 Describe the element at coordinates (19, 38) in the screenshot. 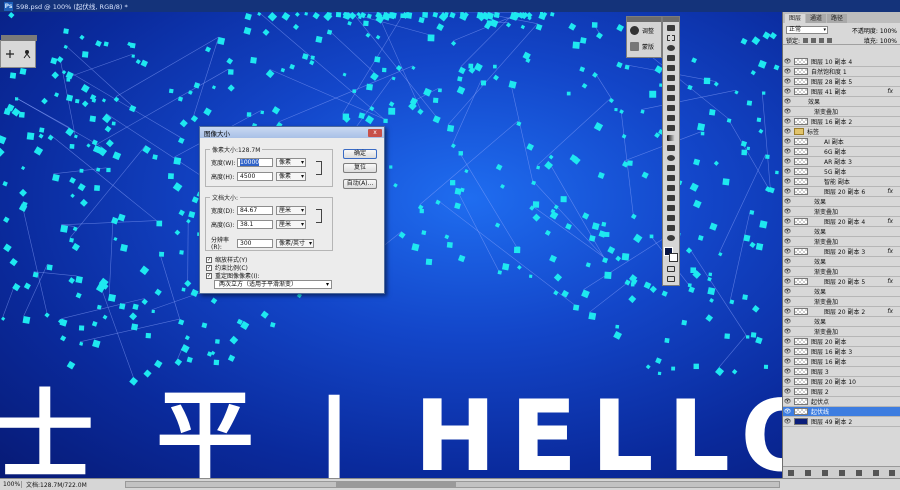

I see `panel-grip` at that location.